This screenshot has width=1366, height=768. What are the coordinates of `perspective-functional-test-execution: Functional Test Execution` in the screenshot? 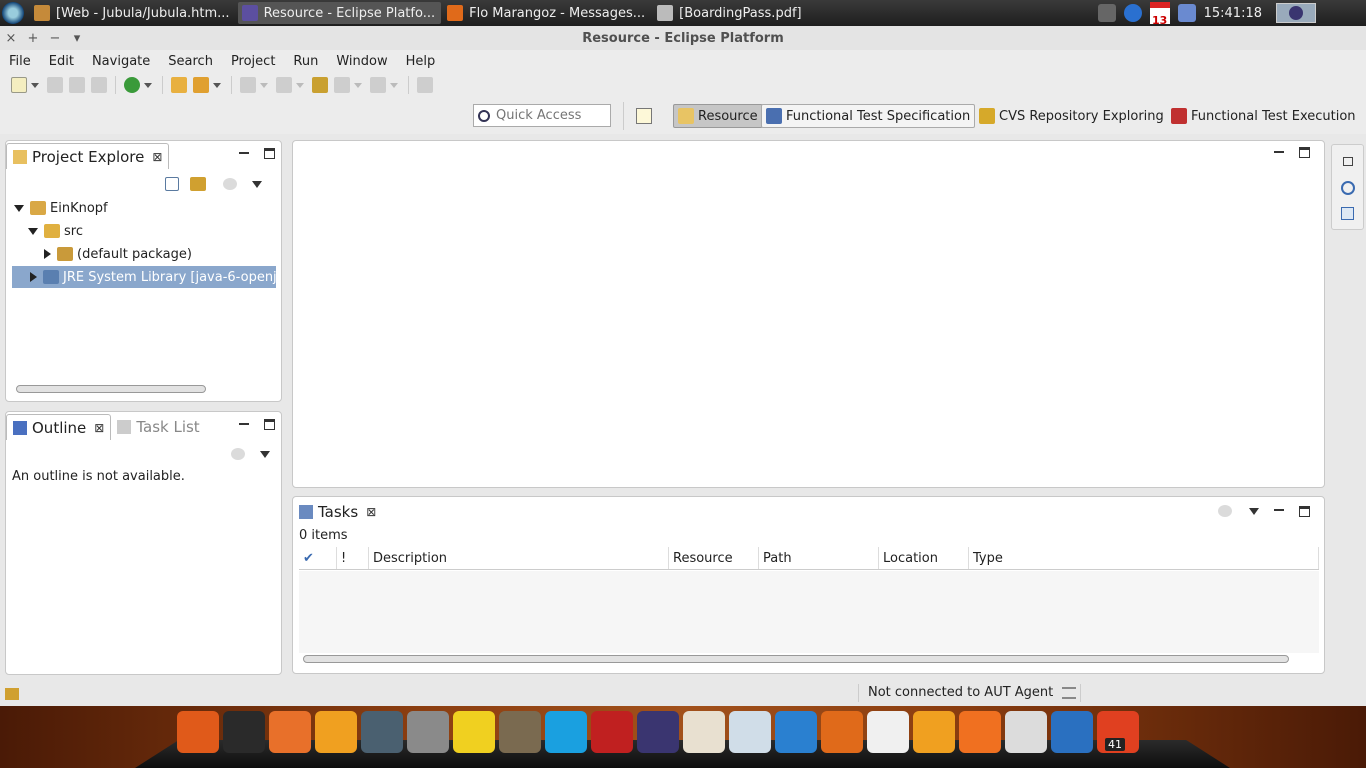 It's located at (1263, 116).